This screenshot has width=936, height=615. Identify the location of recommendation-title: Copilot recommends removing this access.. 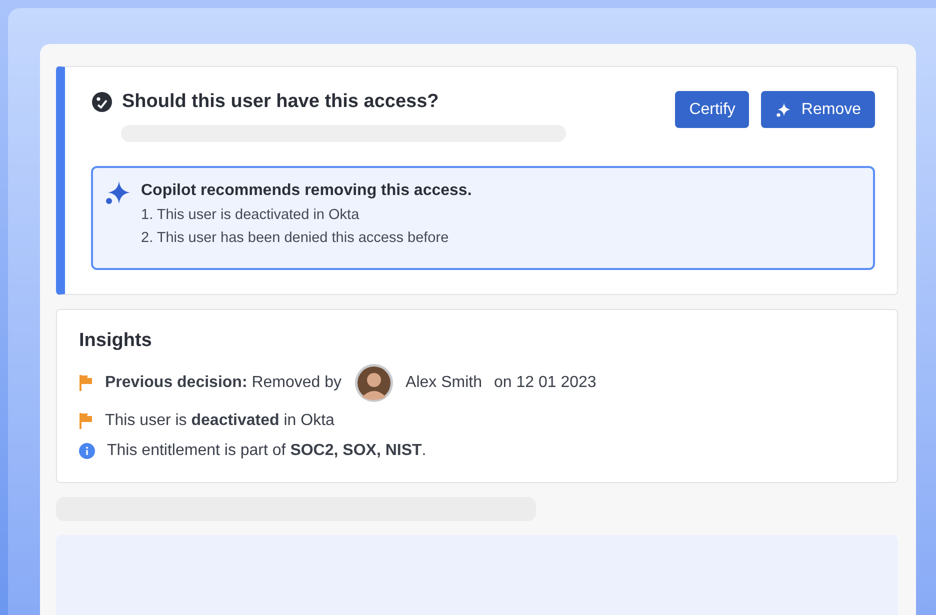
(306, 191).